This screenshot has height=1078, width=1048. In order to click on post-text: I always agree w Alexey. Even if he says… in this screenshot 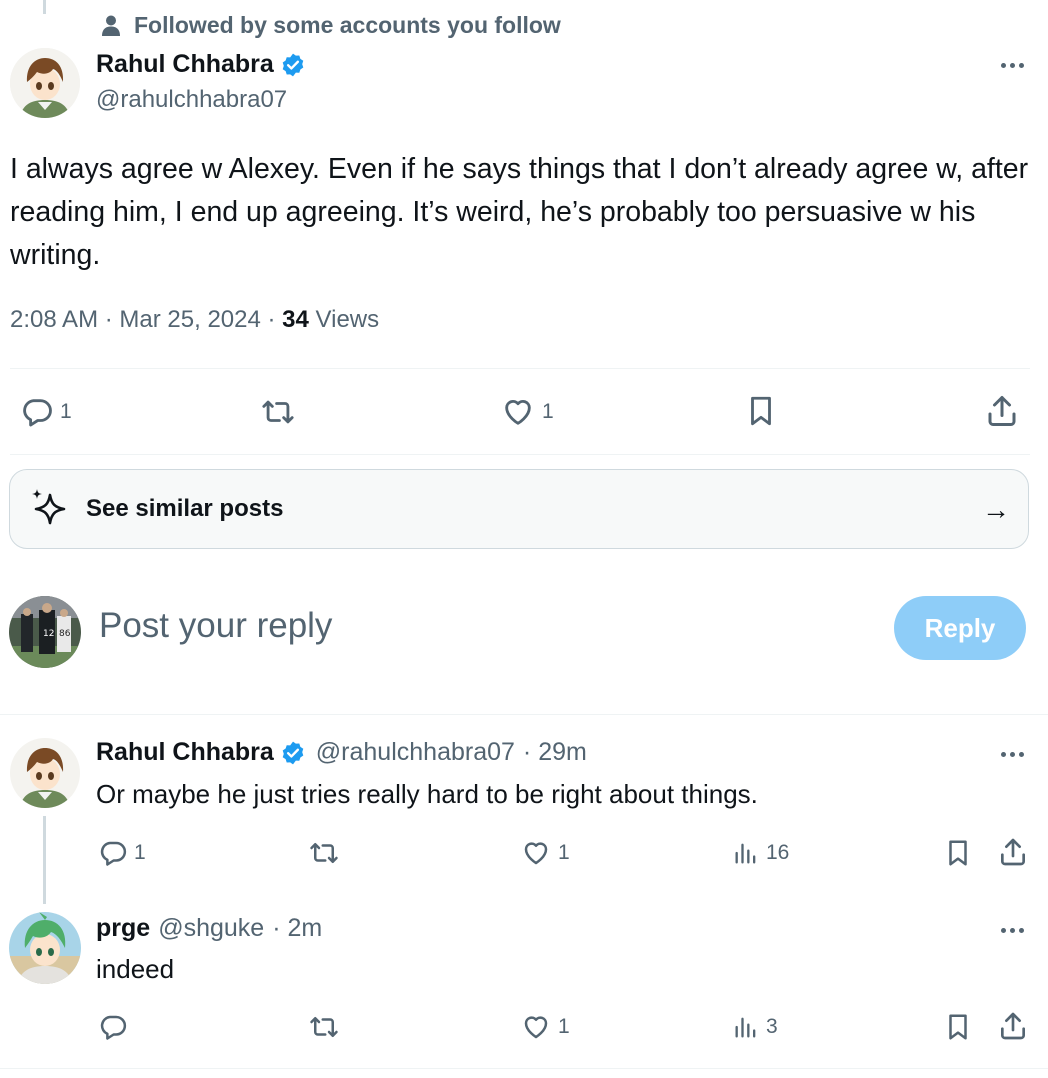, I will do `click(519, 212)`.